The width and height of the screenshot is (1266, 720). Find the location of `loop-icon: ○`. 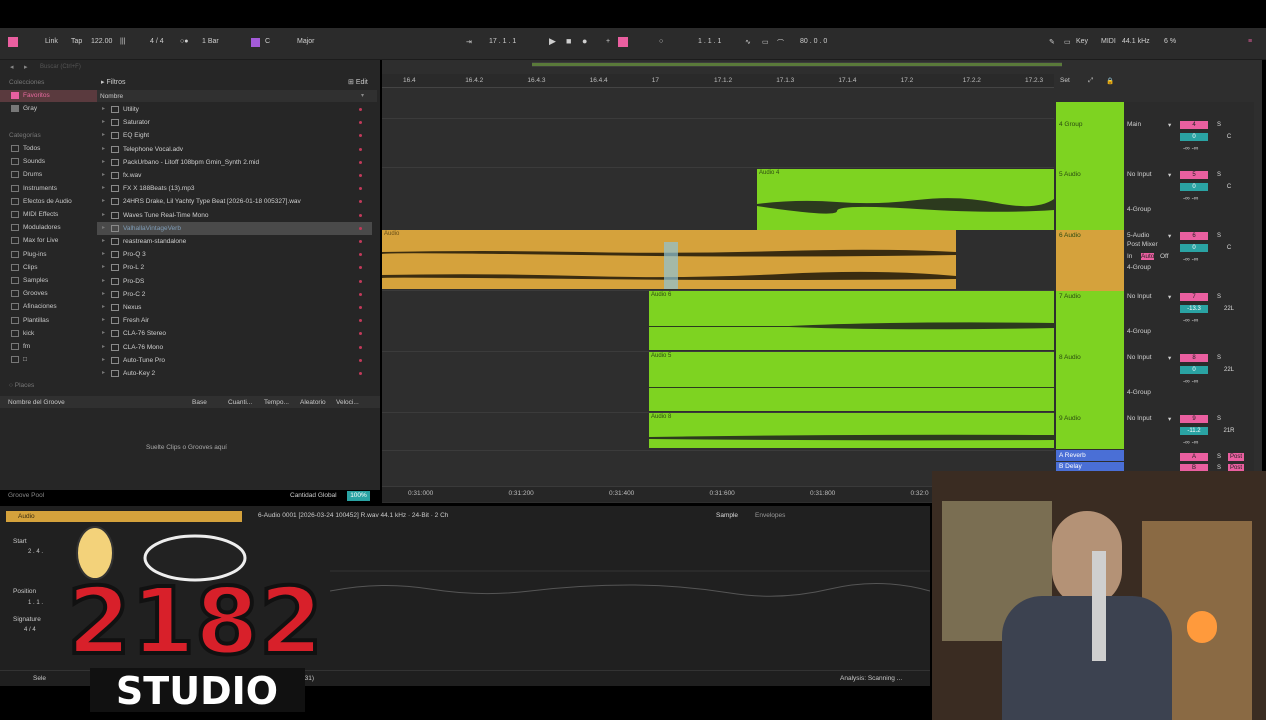

loop-icon: ○ is located at coordinates (661, 41).